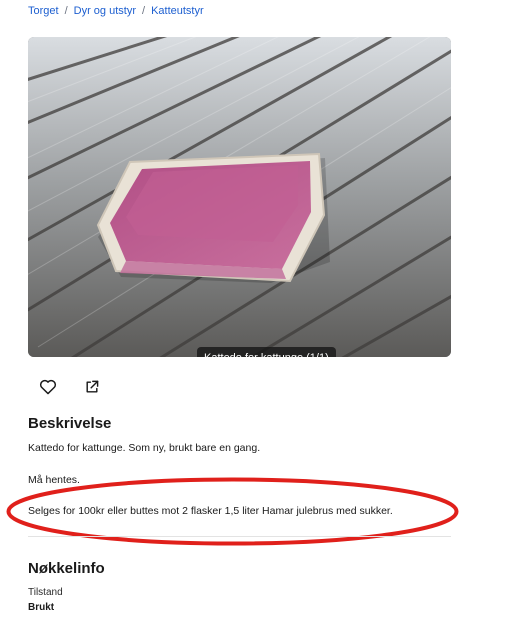 The height and width of the screenshot is (622, 520). Describe the element at coordinates (45, 592) in the screenshot. I see `condition-label: Tilstand` at that location.